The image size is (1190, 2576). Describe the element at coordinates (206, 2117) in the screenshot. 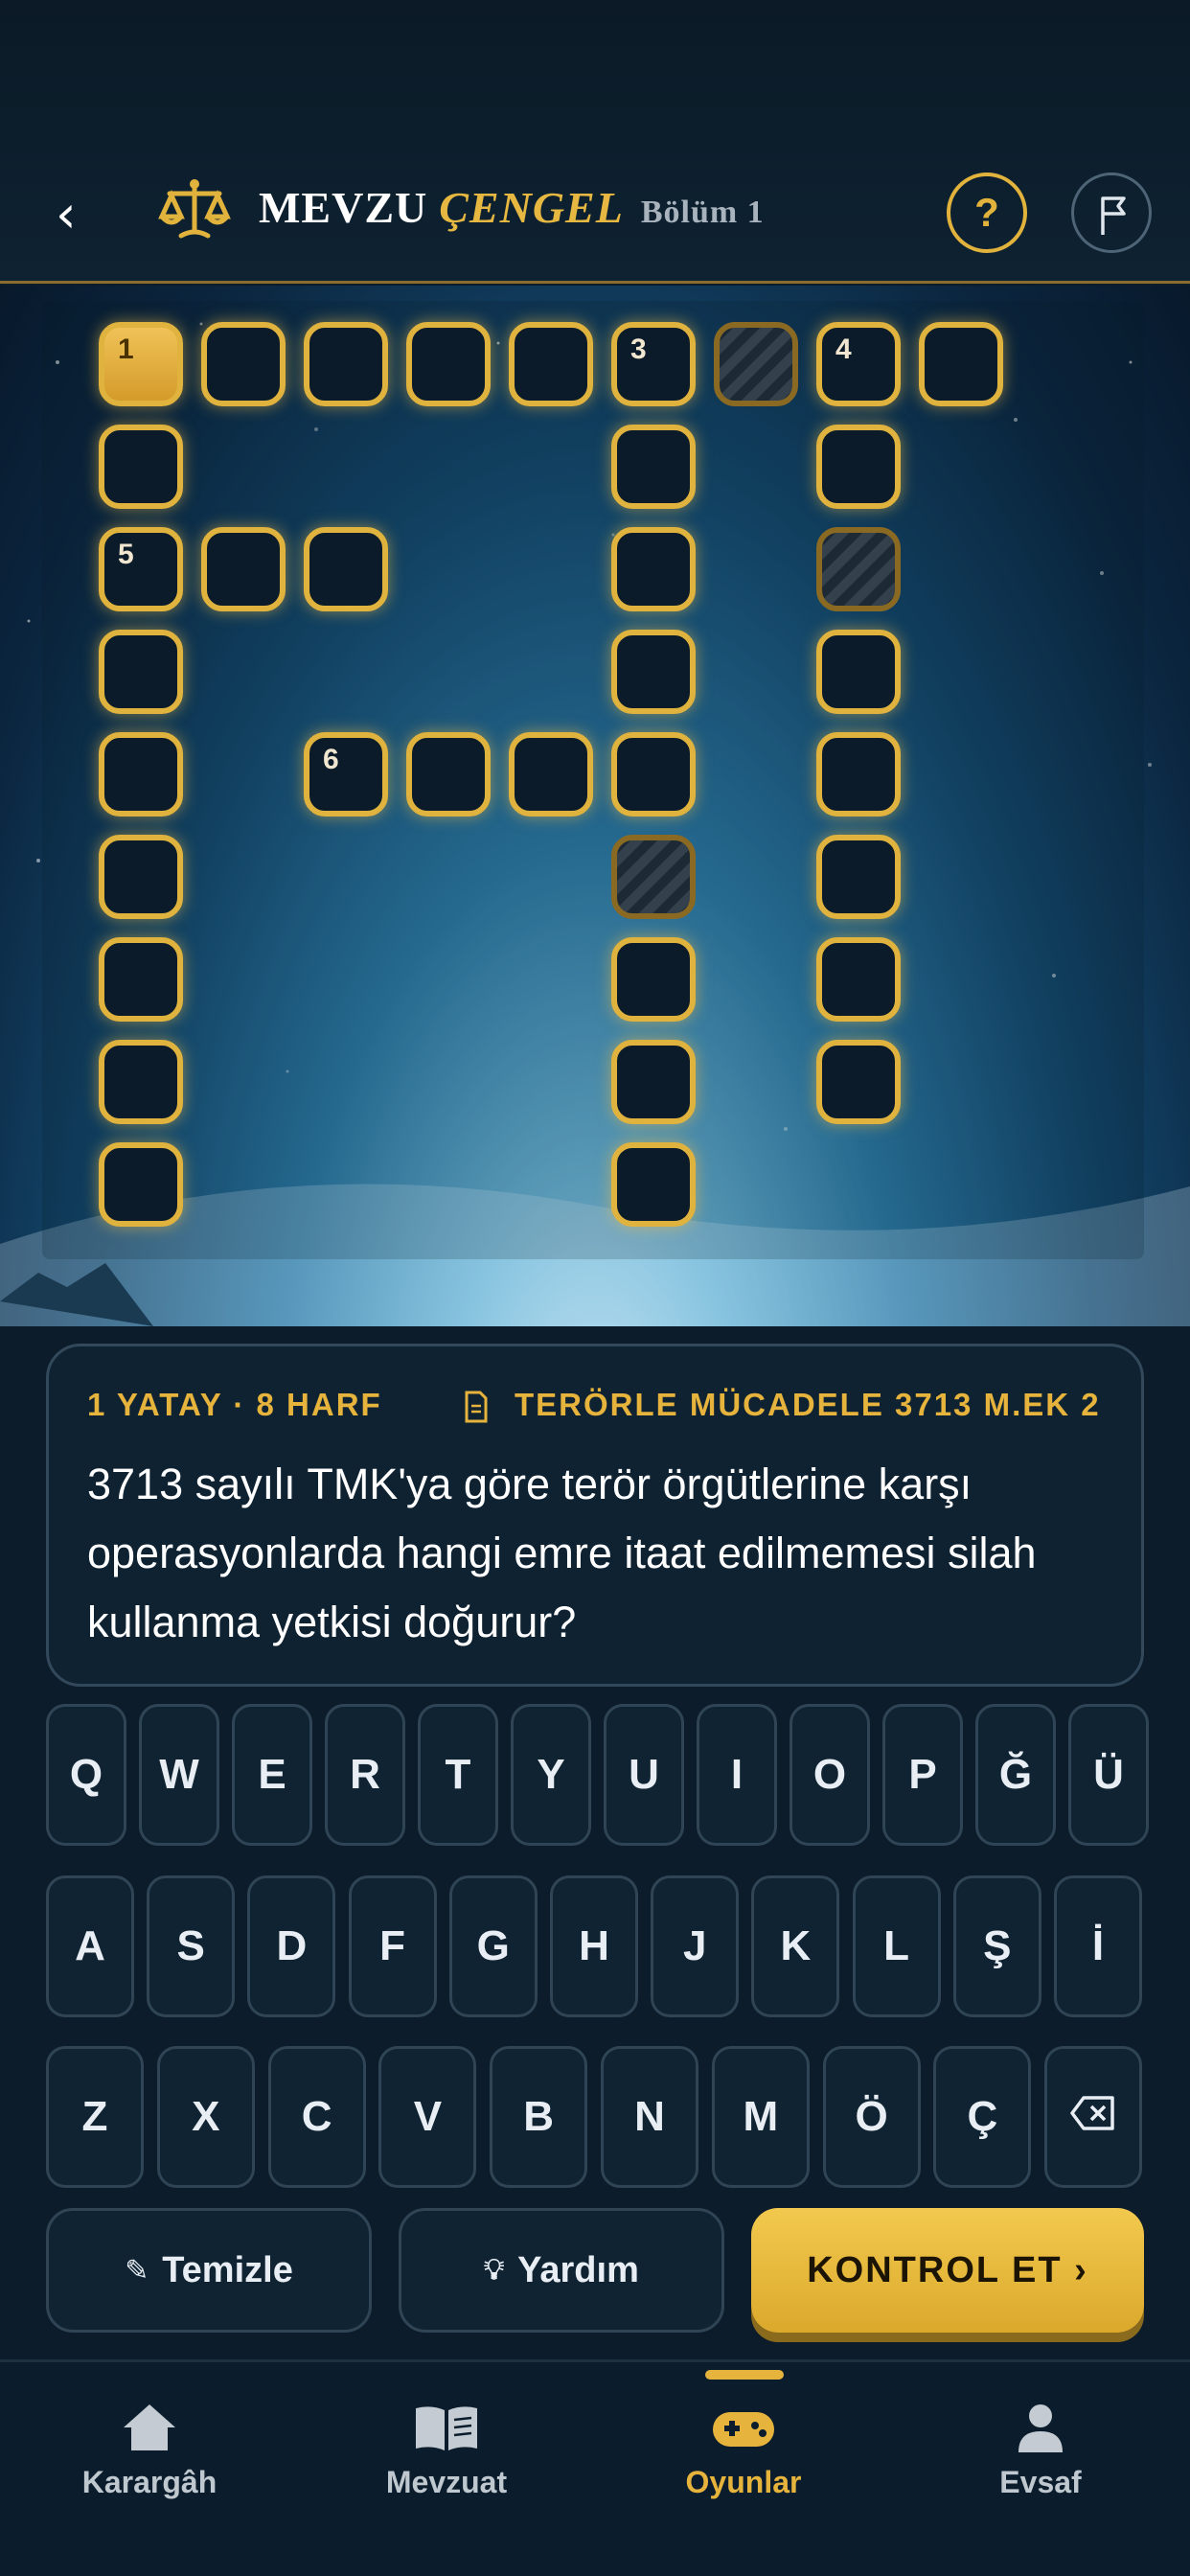

I see `key-x: X` at that location.